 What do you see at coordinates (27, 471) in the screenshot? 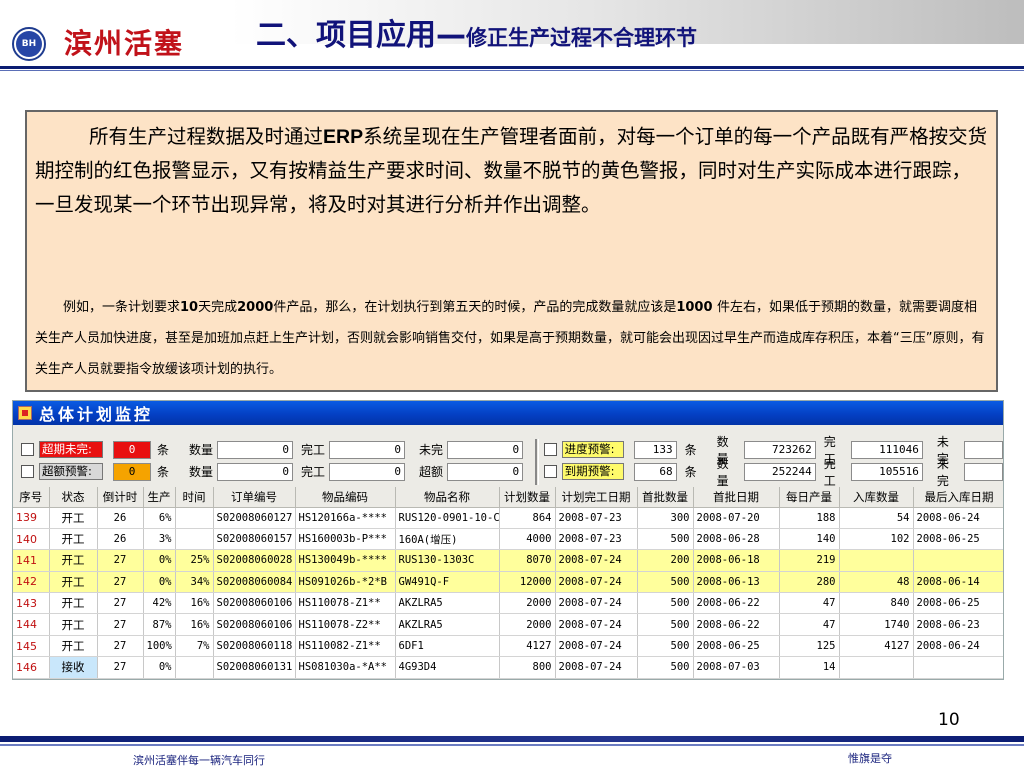
I see `overquota-checkbox` at bounding box center [27, 471].